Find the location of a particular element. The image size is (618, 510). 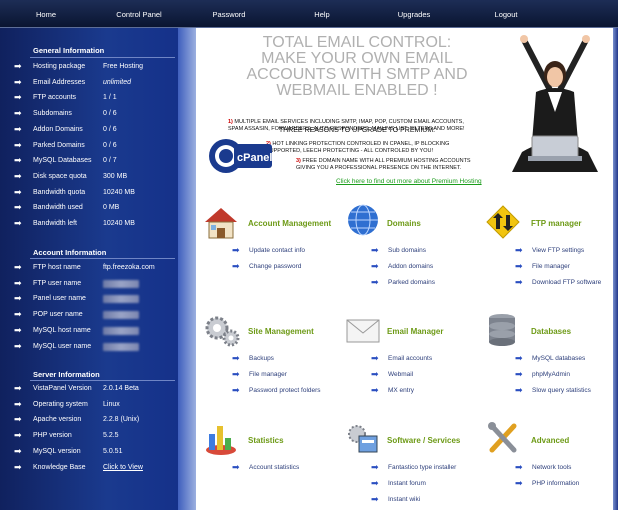

category-link-label: Slow query statistics is located at coordinates (561, 390).